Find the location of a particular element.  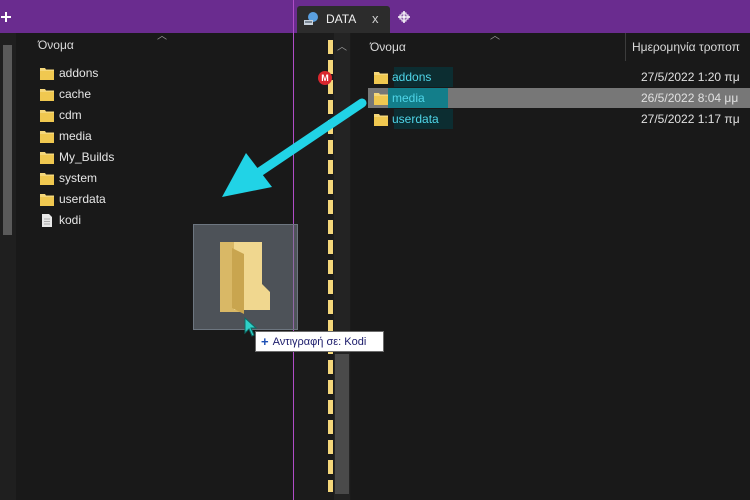

list-item-label: userdata is located at coordinates (82, 199).